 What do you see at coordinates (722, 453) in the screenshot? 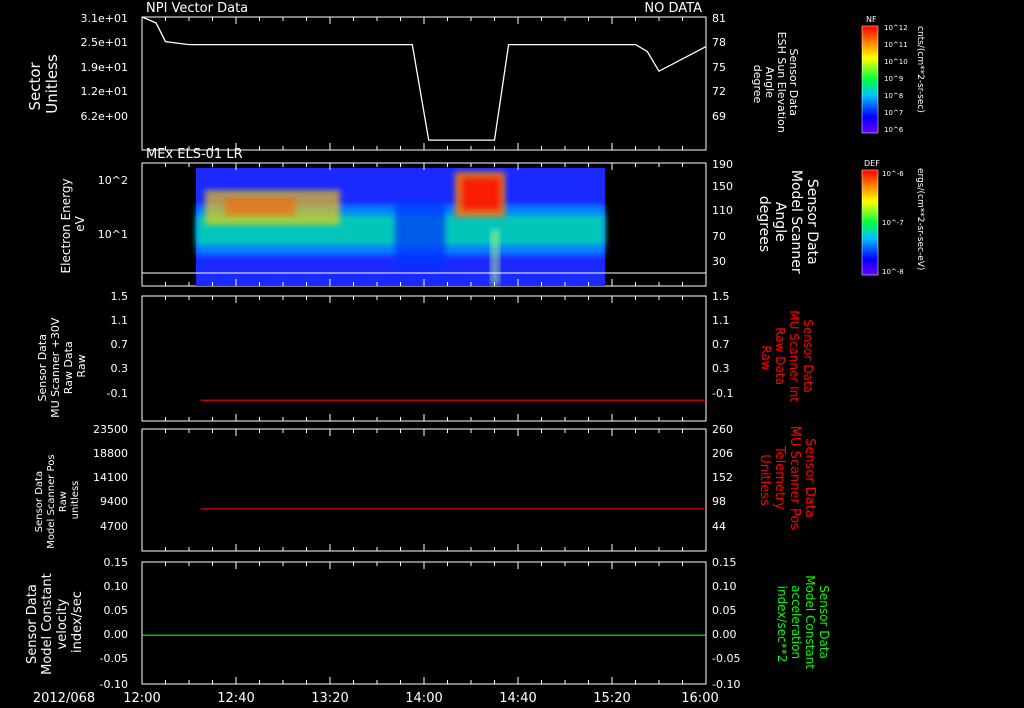
I see `p4-ytick-right: 206` at bounding box center [722, 453].